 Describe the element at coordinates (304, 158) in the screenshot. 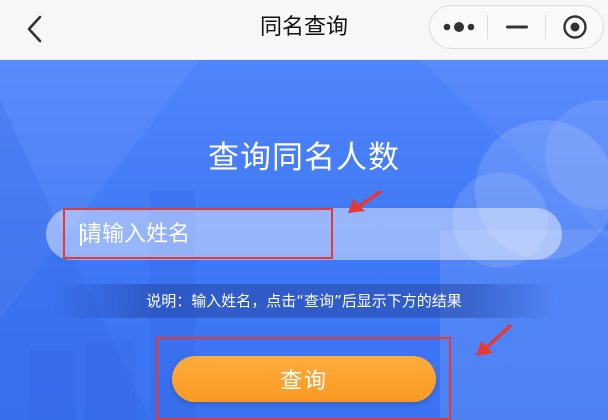

I see `headline: 查询同名人数` at that location.